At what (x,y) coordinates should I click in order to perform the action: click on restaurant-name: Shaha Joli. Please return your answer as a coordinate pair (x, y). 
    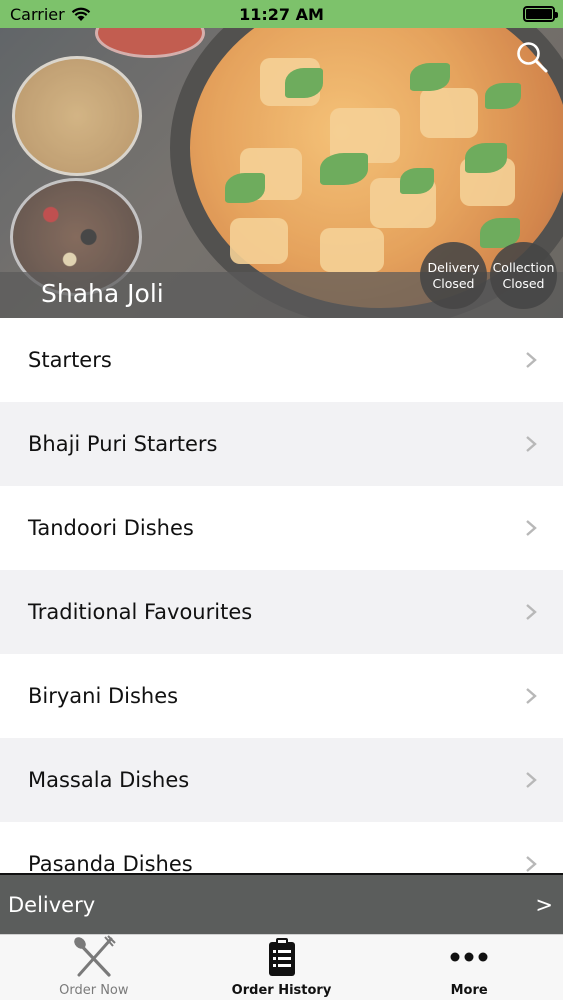
    Looking at the image, I should click on (102, 293).